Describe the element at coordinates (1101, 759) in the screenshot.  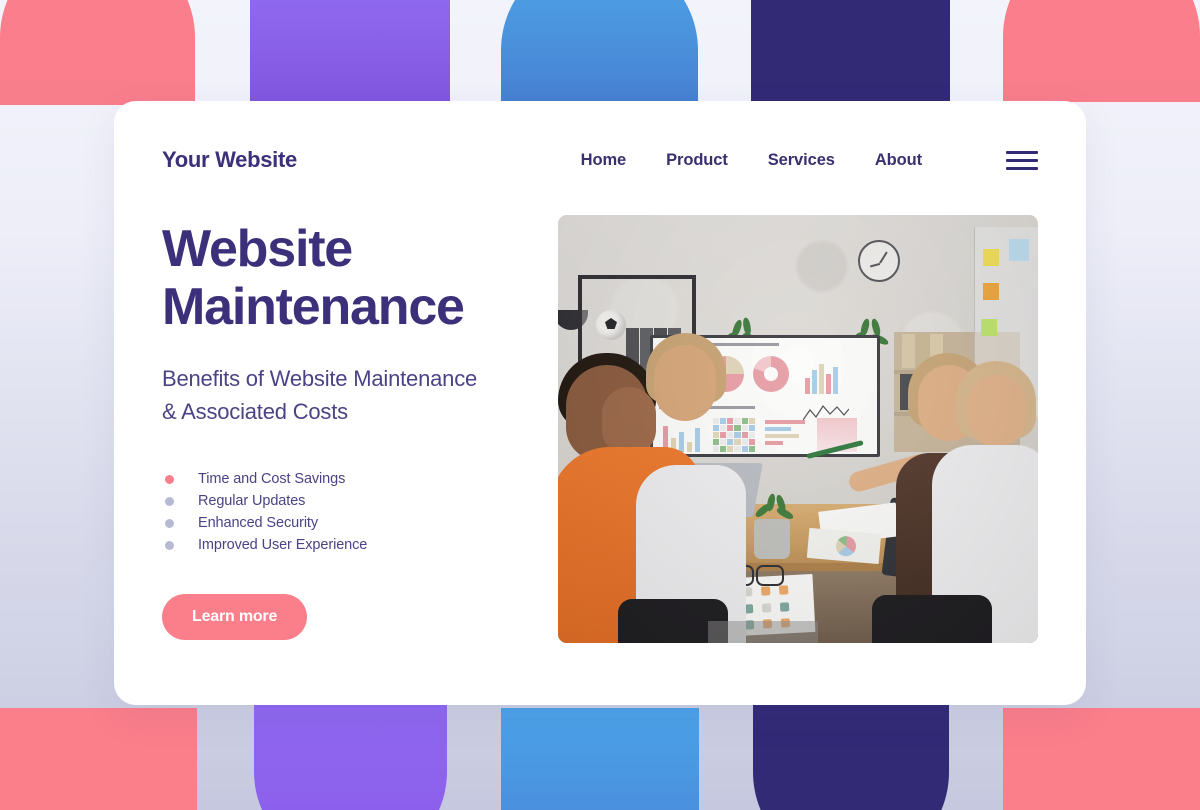
I see `bg-shape-bottom-coral-rect-right` at that location.